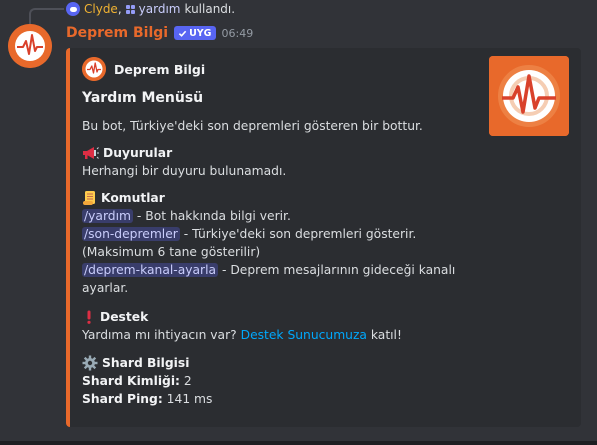 Image resolution: width=597 pixels, height=445 pixels. I want to click on shard-id-label: Shard Kimliği:, so click(131, 381).